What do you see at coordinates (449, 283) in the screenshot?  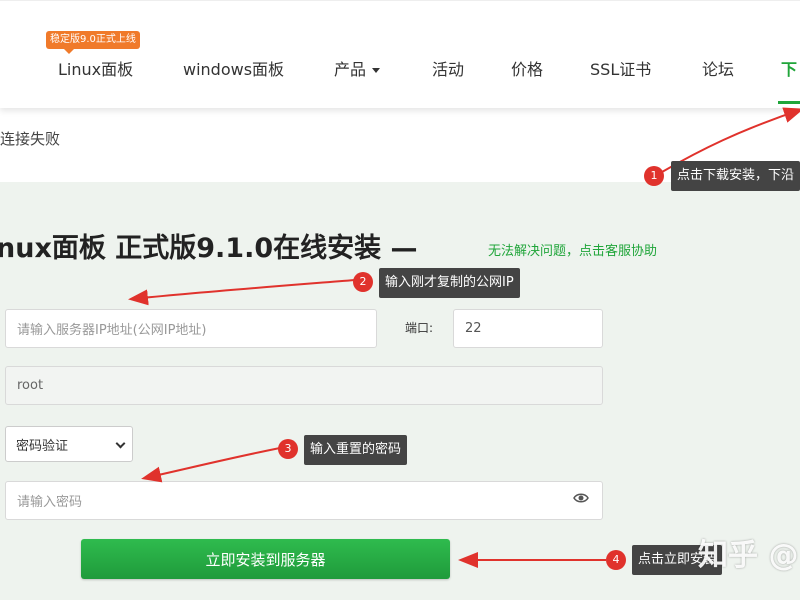 I see `annotation-2: 输入刚才复制的公网IP` at bounding box center [449, 283].